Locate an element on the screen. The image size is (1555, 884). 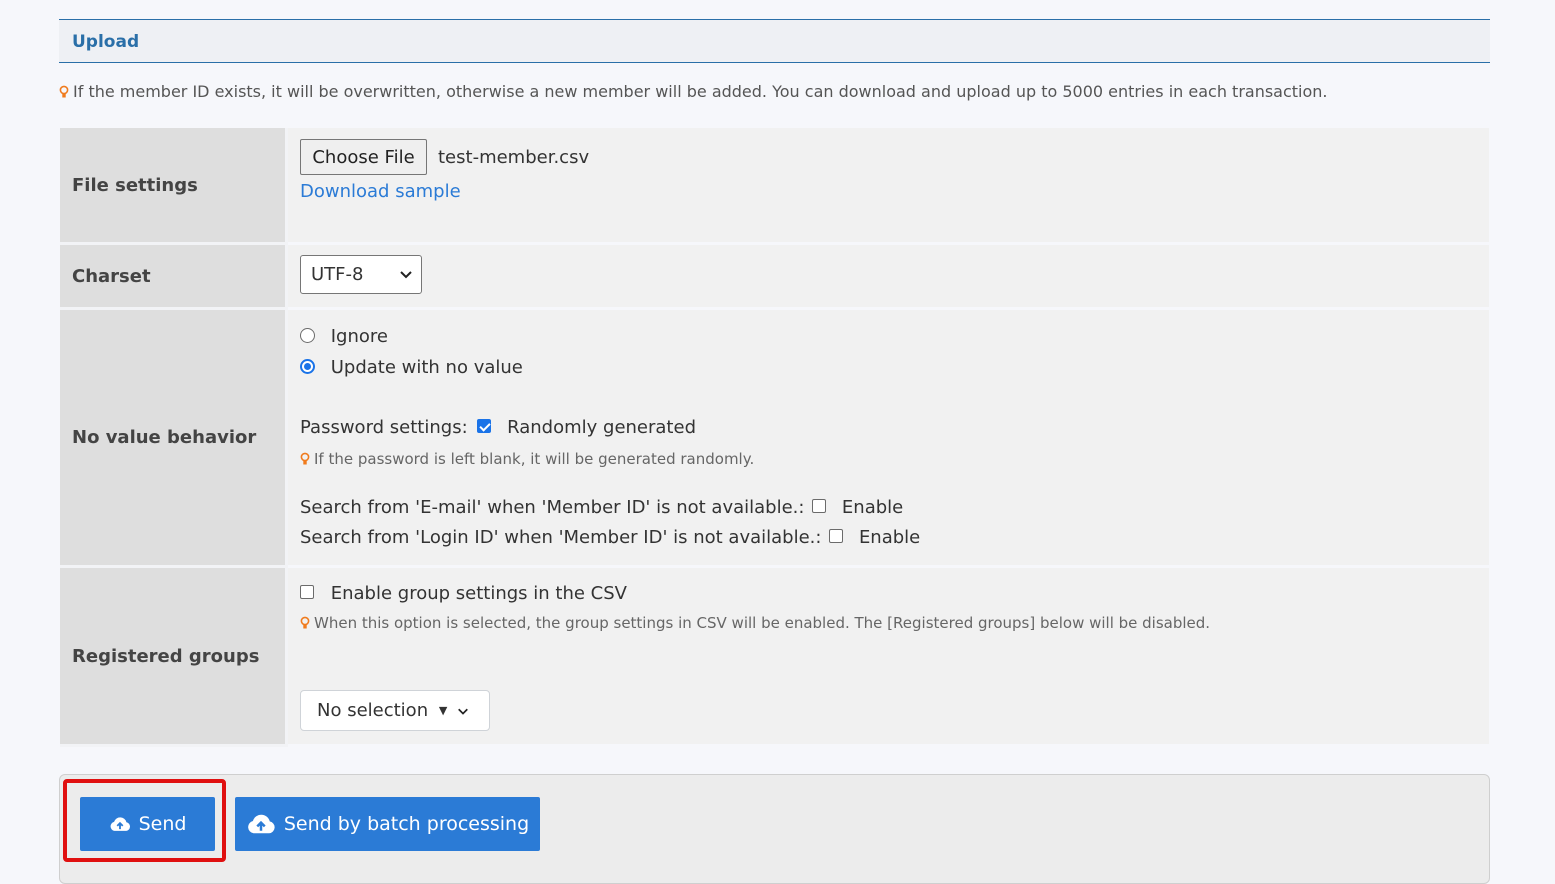
charset-selected-value: UTF-8 is located at coordinates (337, 274).